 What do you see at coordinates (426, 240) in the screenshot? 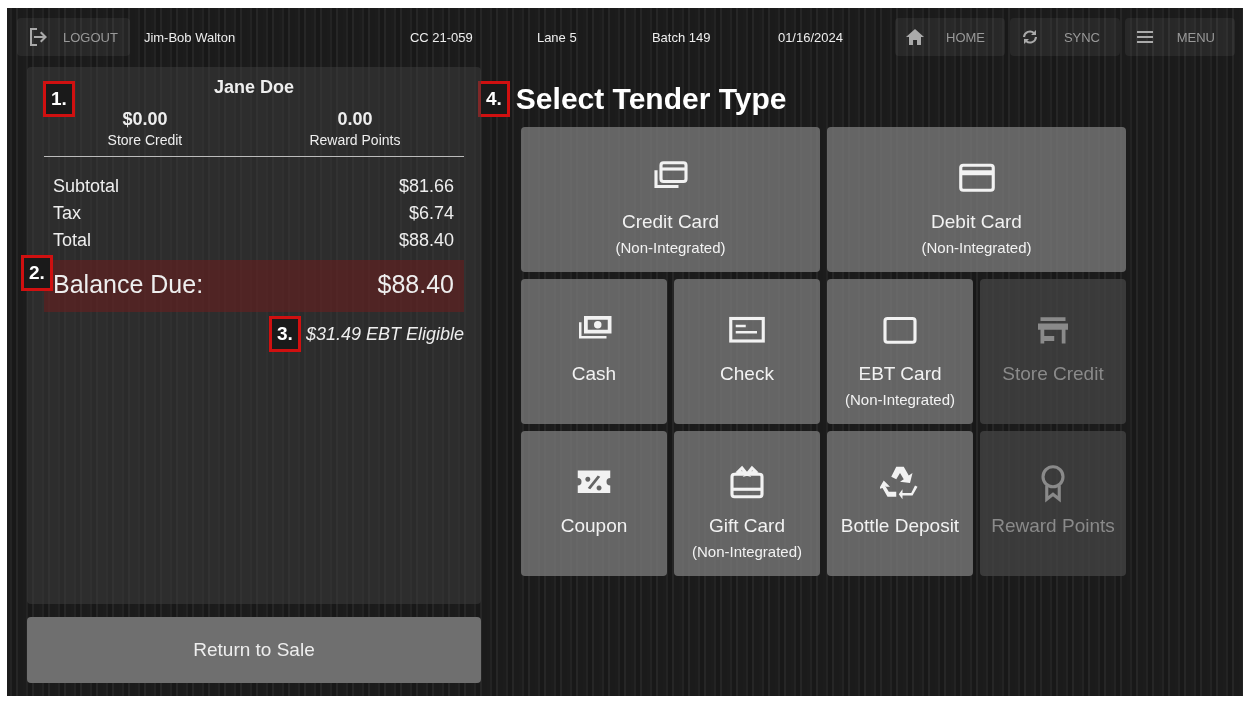
I see `total-value: $88.40` at bounding box center [426, 240].